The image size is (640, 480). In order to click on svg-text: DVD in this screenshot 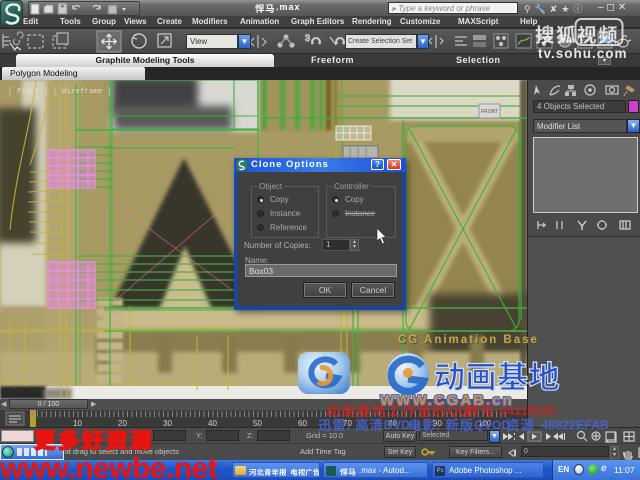, I will do `click(397, 425)`.